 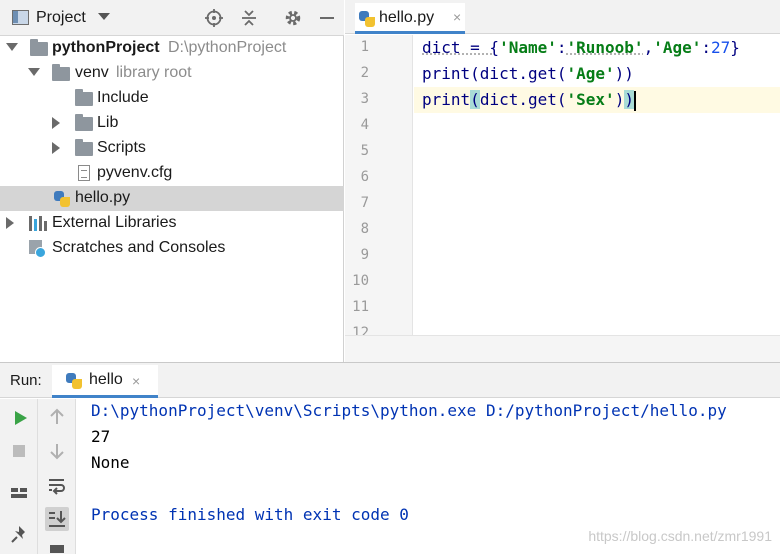 I want to click on tree-item-label: Scratches and Consoles, so click(x=139, y=247).